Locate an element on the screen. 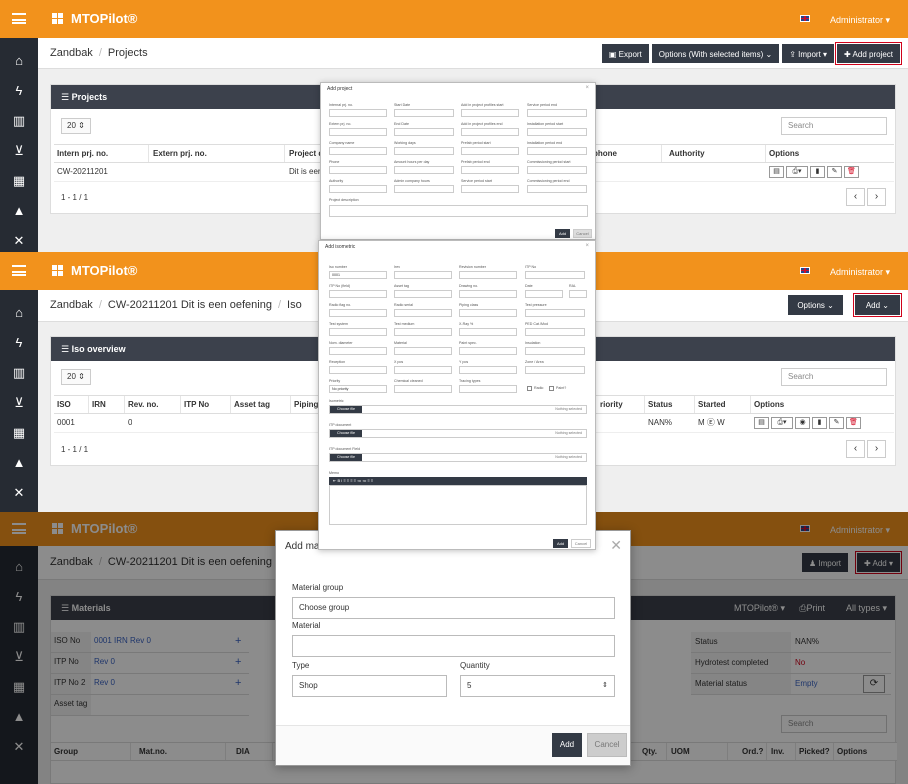 The height and width of the screenshot is (784, 908). page-size-select: 20 ⇕ is located at coordinates (76, 126).